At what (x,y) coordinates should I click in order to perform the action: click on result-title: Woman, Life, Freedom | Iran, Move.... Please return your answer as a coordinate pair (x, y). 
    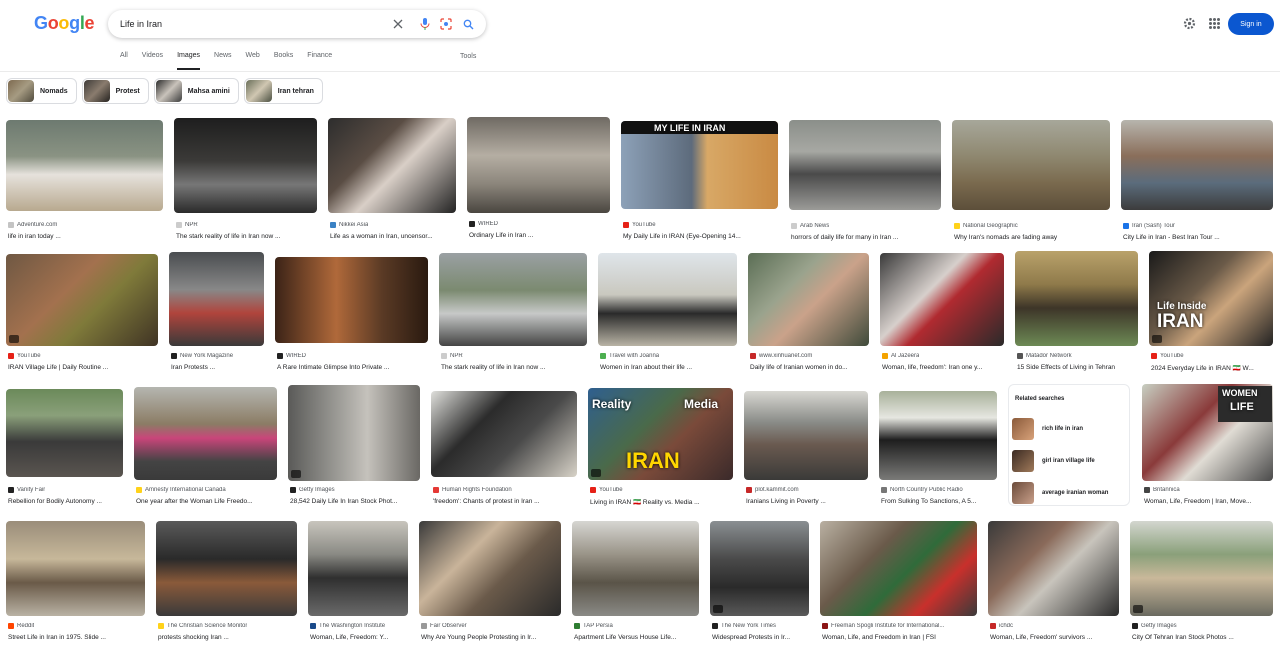
    Looking at the image, I should click on (1209, 501).